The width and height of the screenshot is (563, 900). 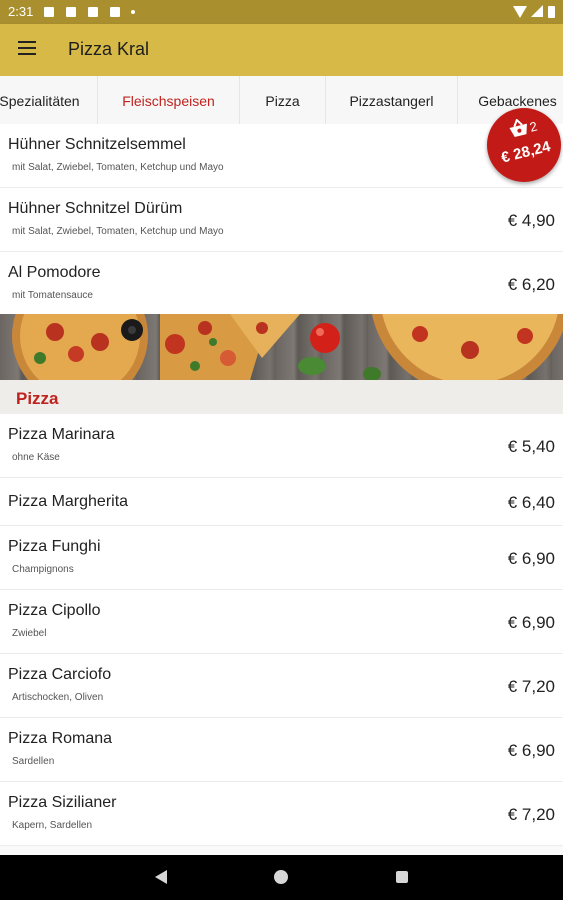 I want to click on item-name: Pizza Margherita, so click(x=68, y=501).